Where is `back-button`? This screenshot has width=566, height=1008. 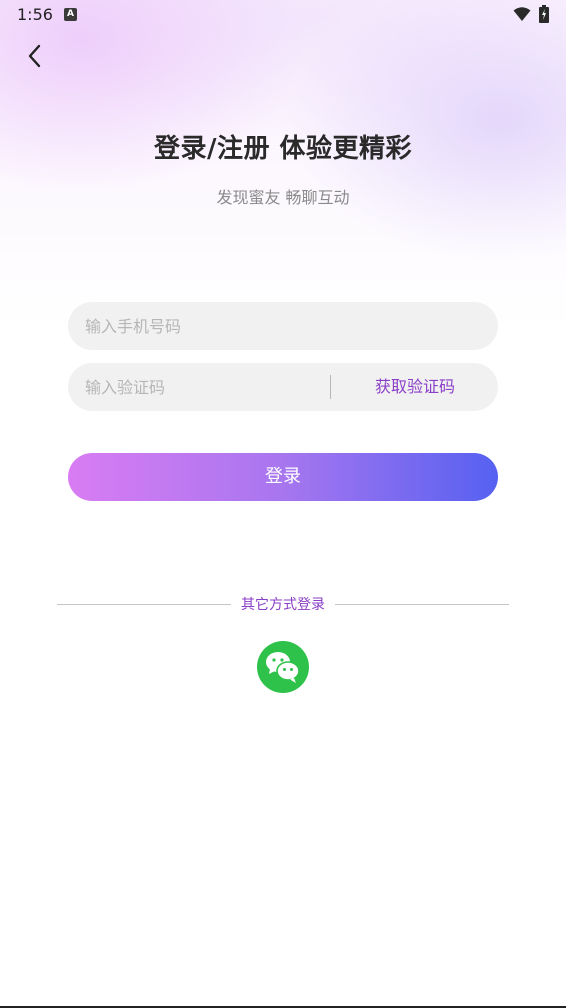
back-button is located at coordinates (34, 56).